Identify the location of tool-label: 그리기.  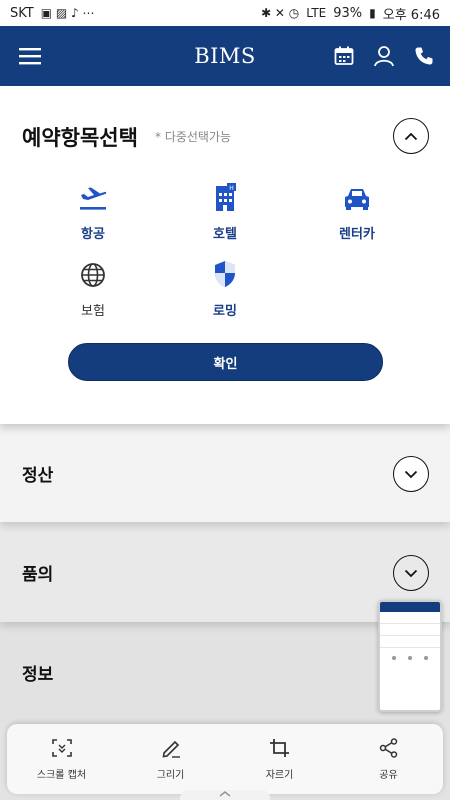
(170, 775).